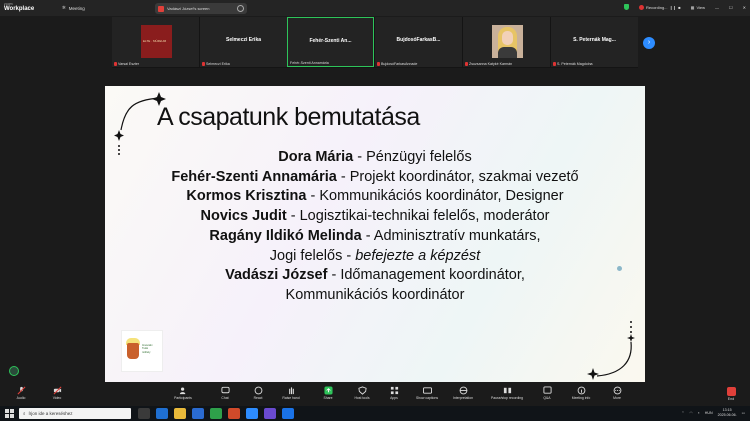 The image size is (750, 421). What do you see at coordinates (57, 398) in the screenshot?
I see `video-label: Video` at bounding box center [57, 398].